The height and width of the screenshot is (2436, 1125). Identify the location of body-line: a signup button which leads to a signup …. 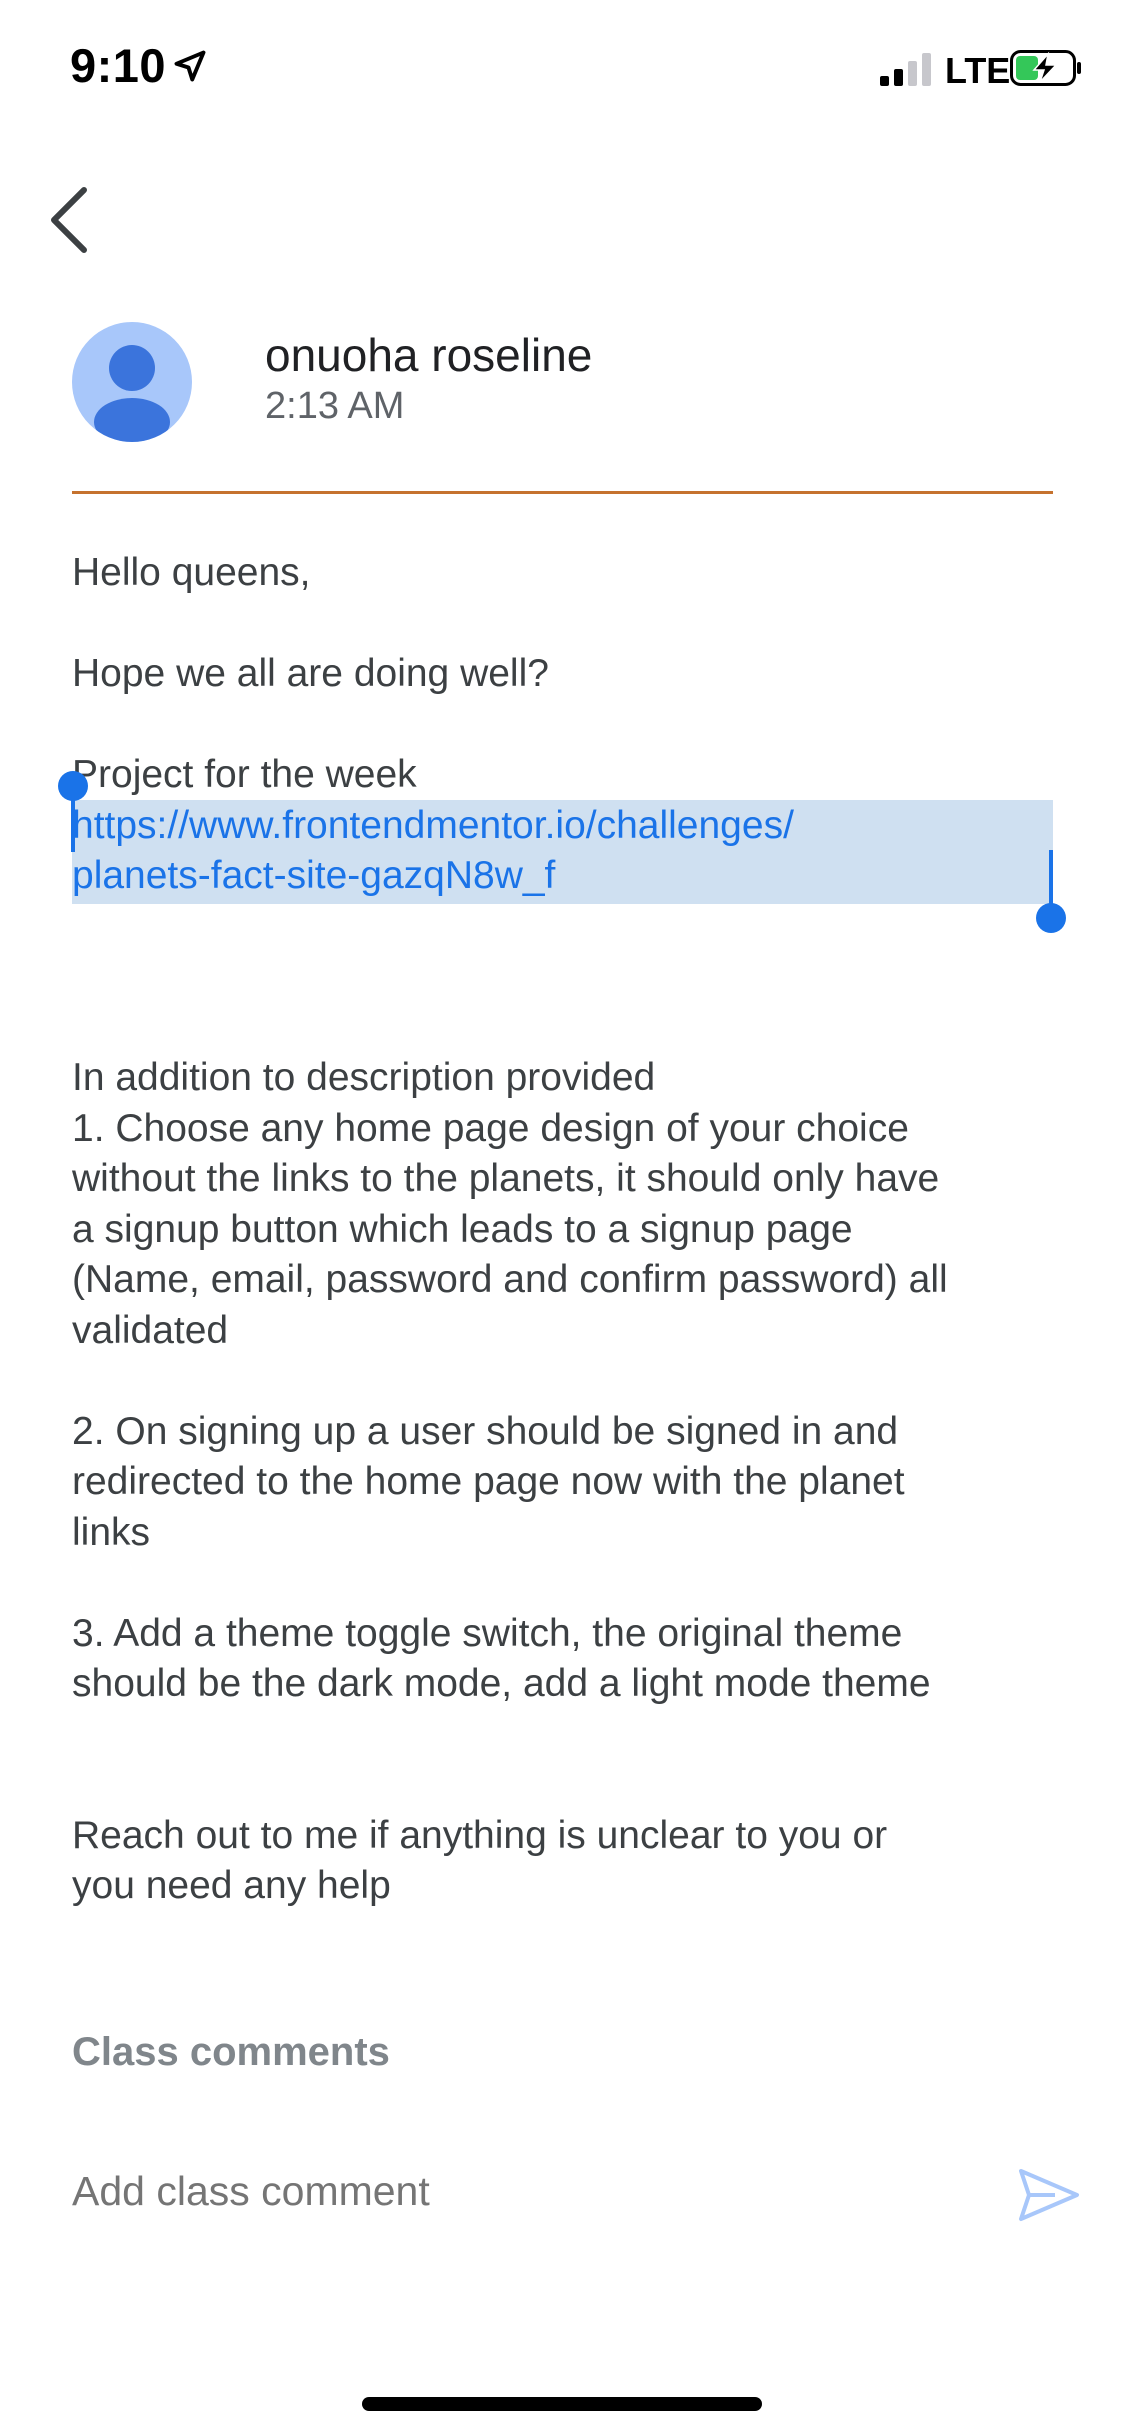
(462, 1229).